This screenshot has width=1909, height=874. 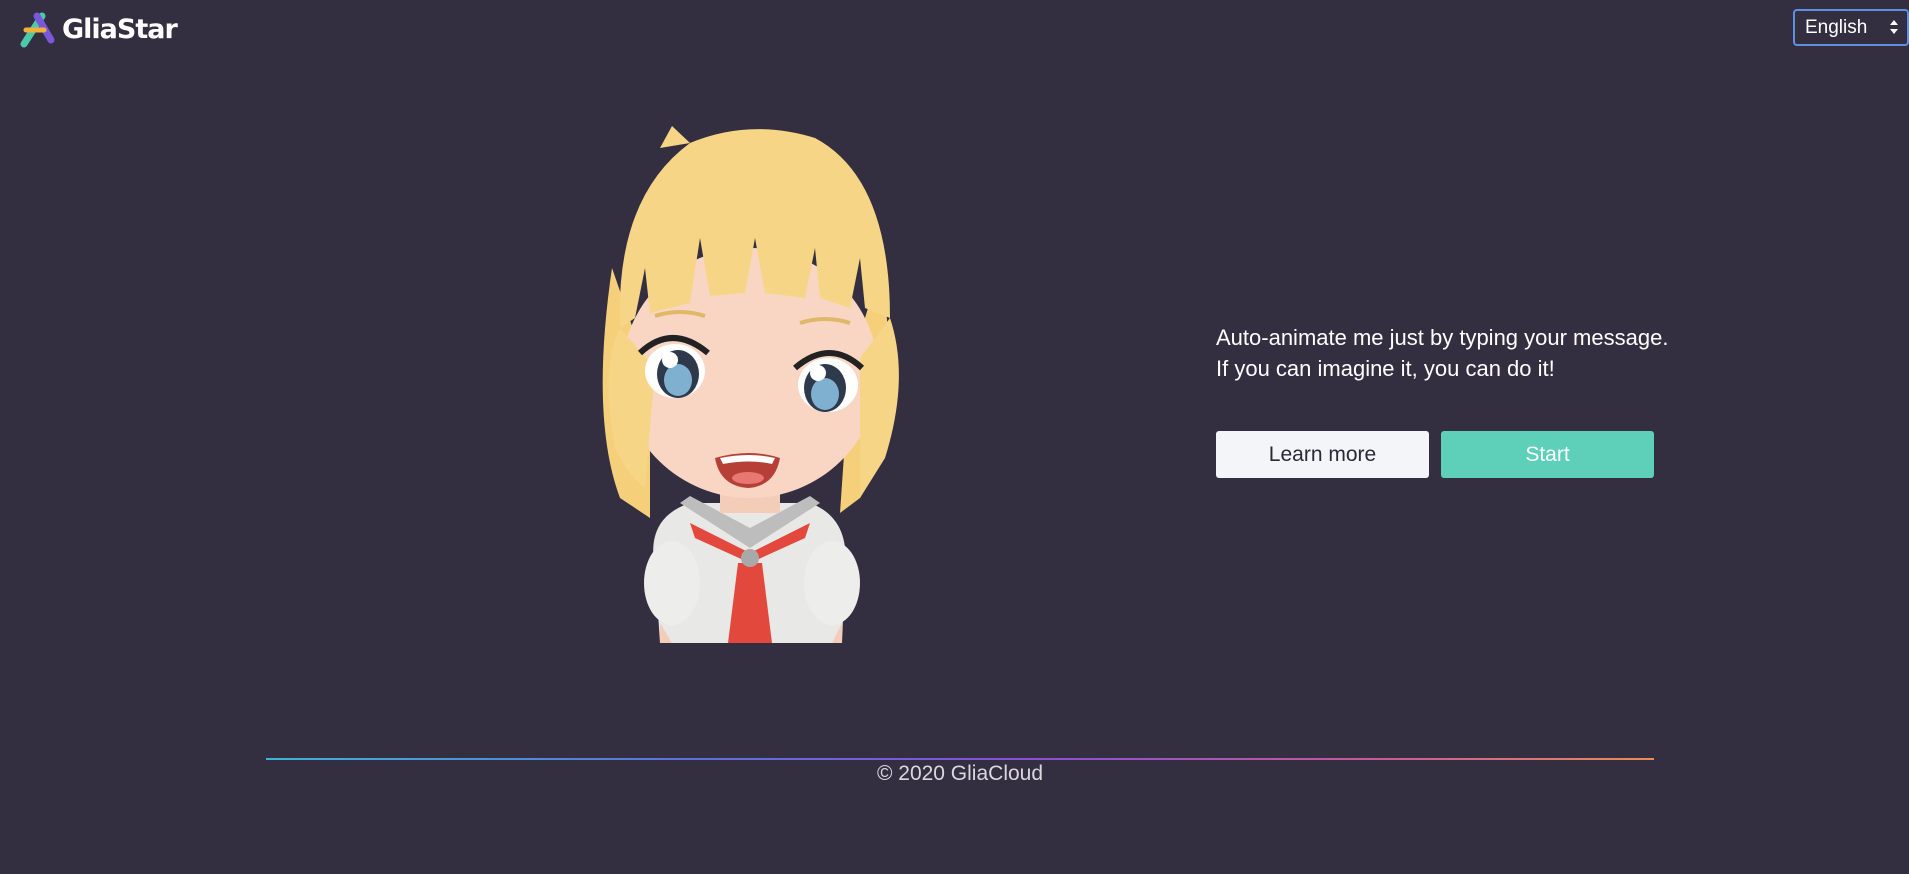 I want to click on start-button: Start, so click(x=1547, y=454).